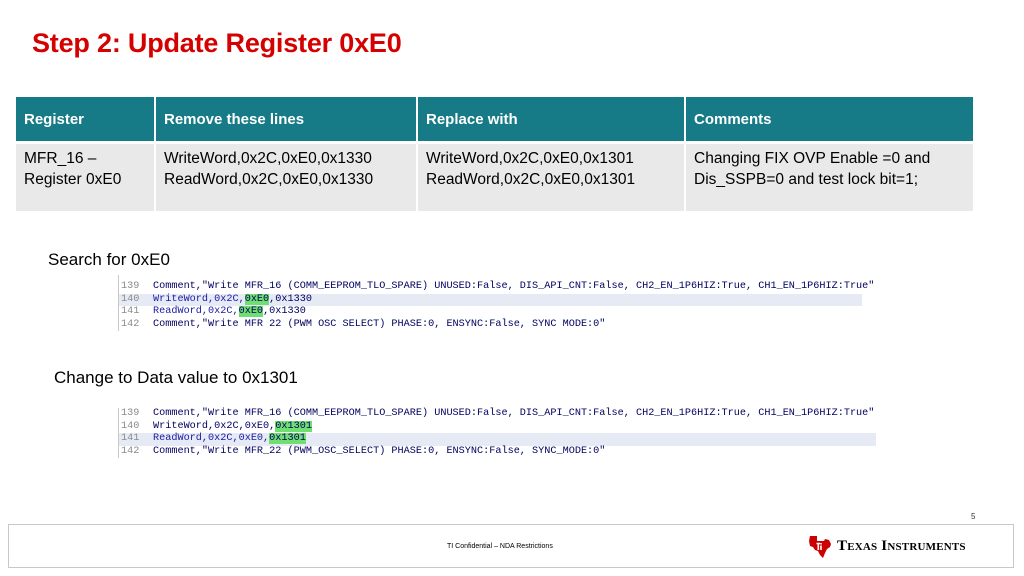 This screenshot has width=1024, height=576. Describe the element at coordinates (829, 120) in the screenshot. I see `header-comments: Comments` at that location.